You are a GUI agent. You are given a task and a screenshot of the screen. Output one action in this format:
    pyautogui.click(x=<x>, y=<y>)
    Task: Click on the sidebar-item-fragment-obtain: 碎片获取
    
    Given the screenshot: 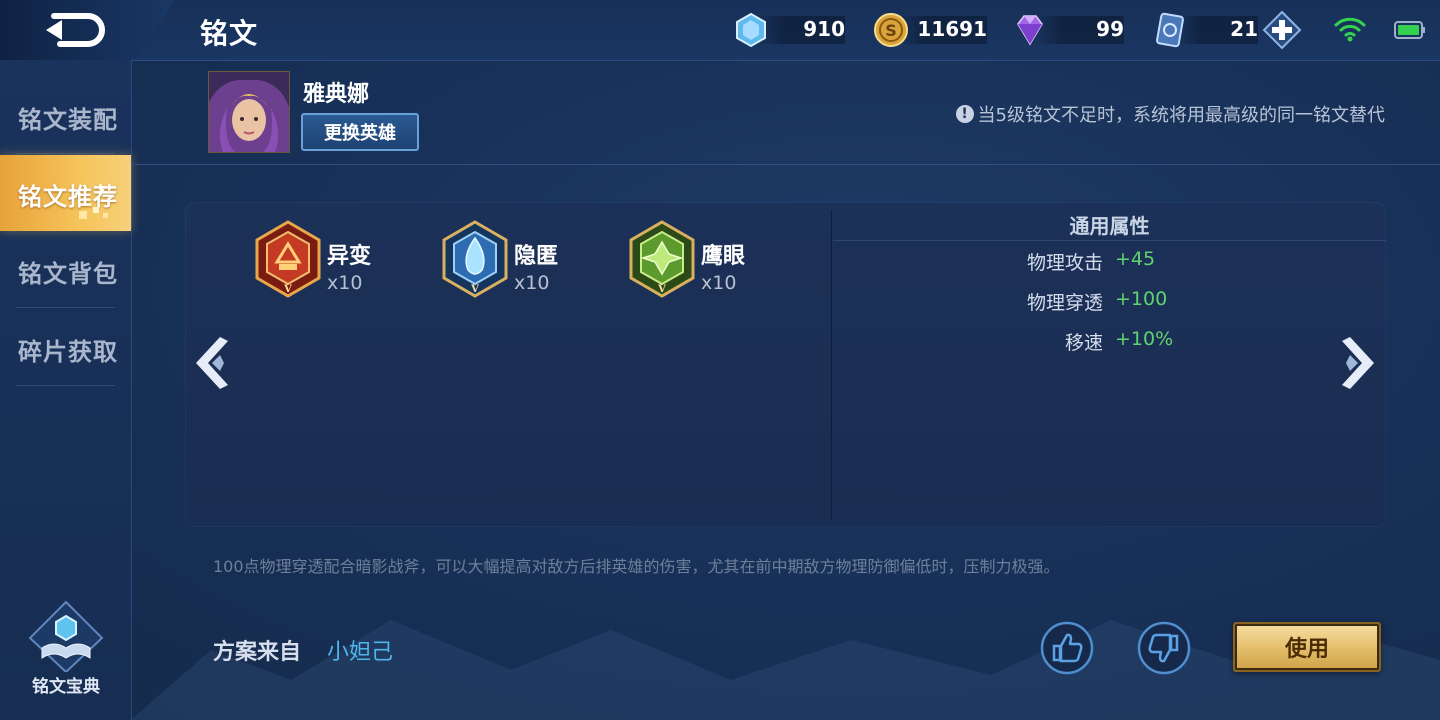 What is the action you would take?
    pyautogui.click(x=65, y=348)
    